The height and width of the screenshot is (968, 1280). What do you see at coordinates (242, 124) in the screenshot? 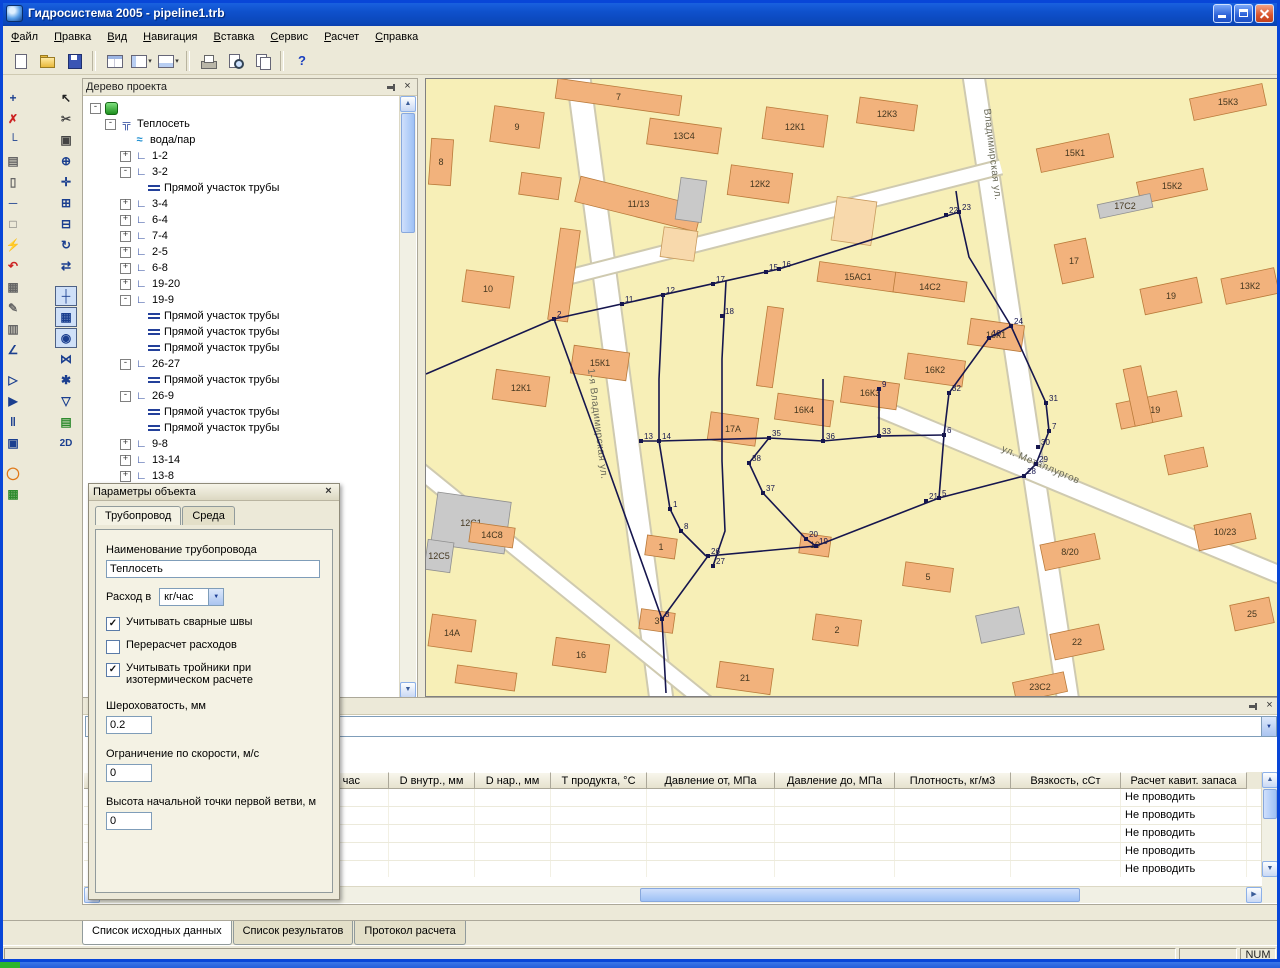
I see `tree-item: - ╦ Теплосеть` at bounding box center [242, 124].